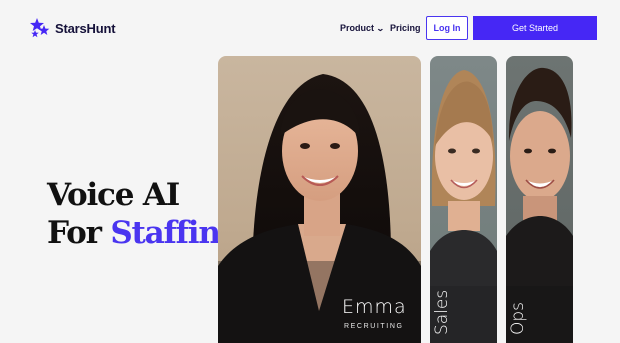 This screenshot has height=343, width=620. Describe the element at coordinates (113, 195) in the screenshot. I see `hero-title-line1: Voice AI` at that location.